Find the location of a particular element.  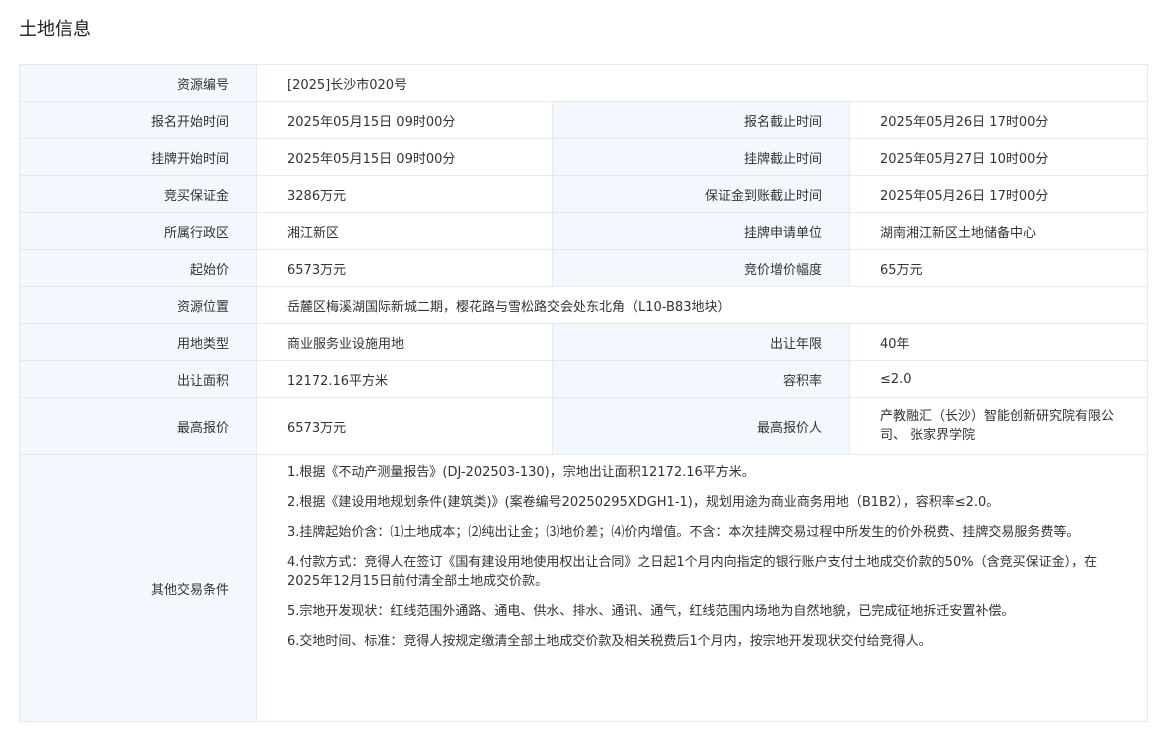

reg-end-label: 报名截止时间 is located at coordinates (701, 120).